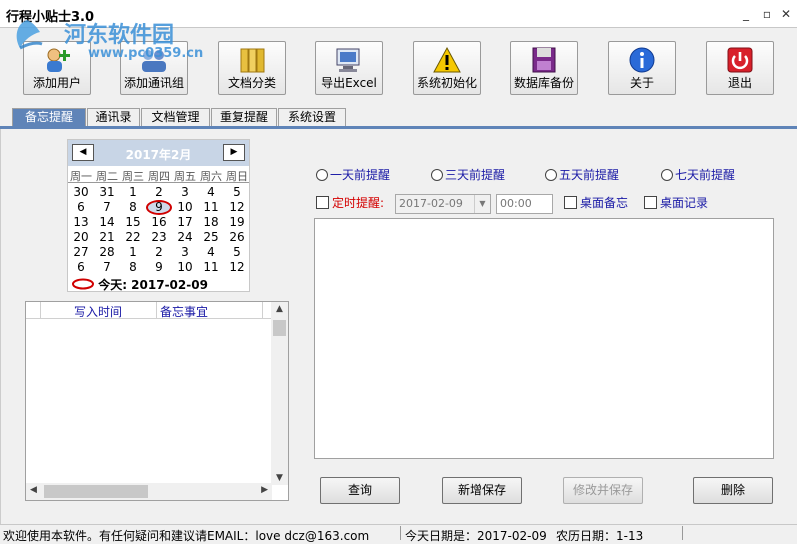 The image size is (797, 544). I want to click on reminder-date-picker: 2017-02-09 ▼, so click(443, 204).